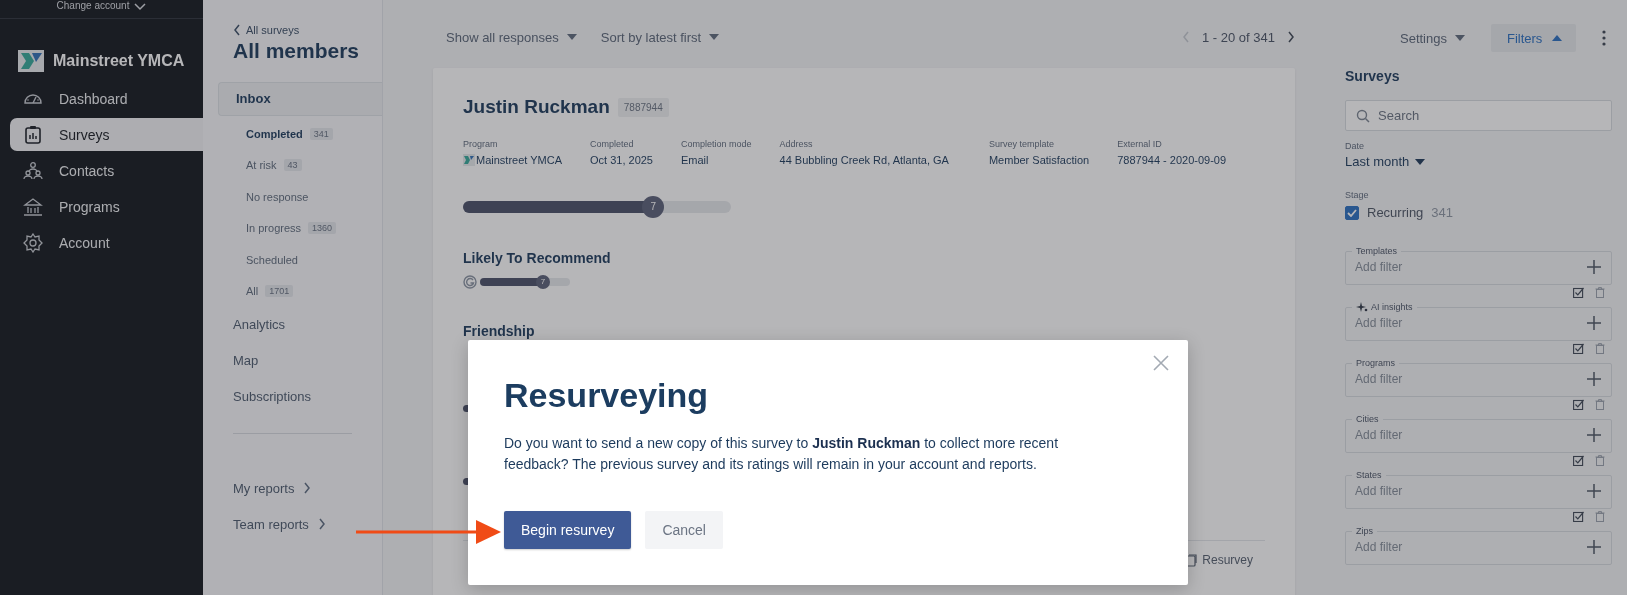 This screenshot has height=595, width=1627. I want to click on field-label: Templates, so click(1377, 251).